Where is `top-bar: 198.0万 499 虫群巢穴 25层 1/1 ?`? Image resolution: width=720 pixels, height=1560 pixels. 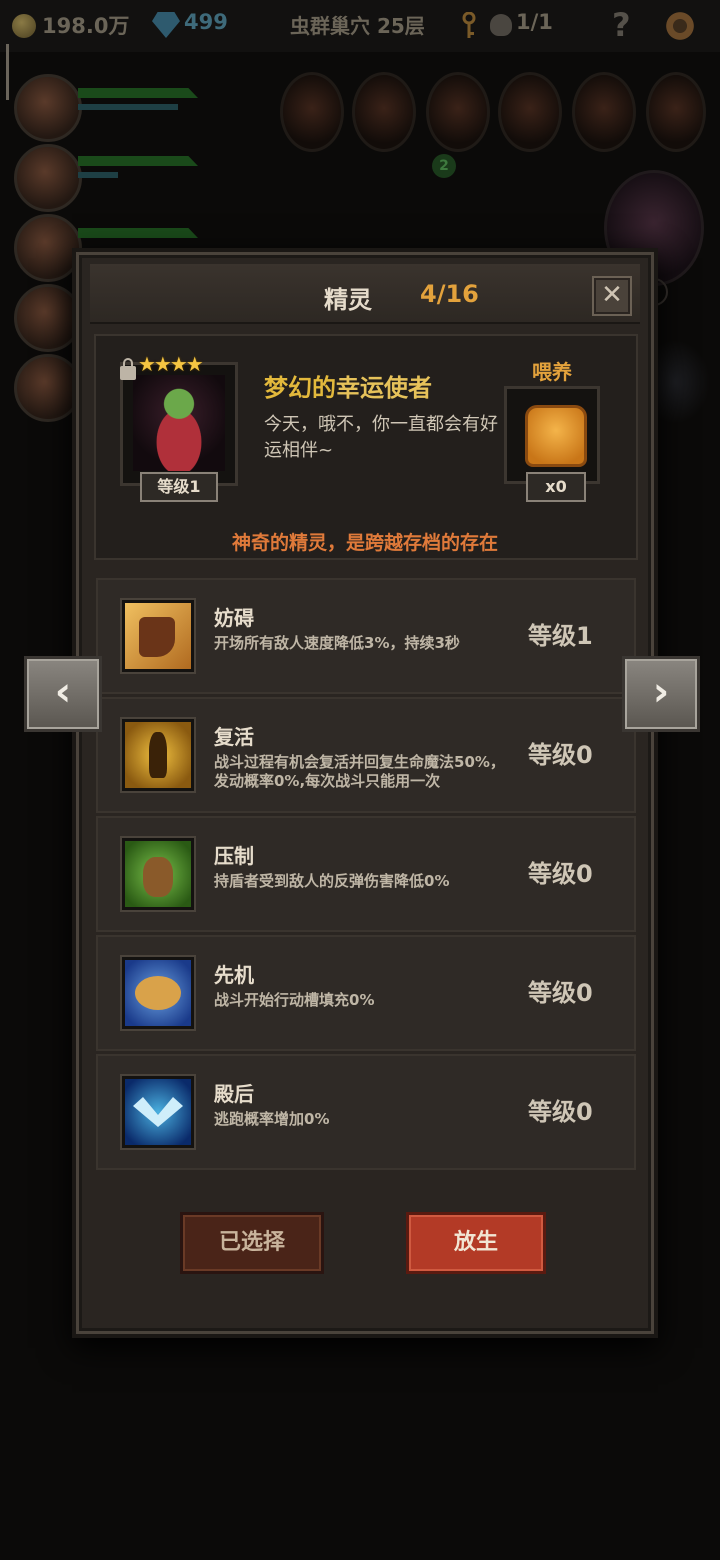
top-bar: 198.0万 499 虫群巢穴 25层 1/1 ? is located at coordinates (360, 26).